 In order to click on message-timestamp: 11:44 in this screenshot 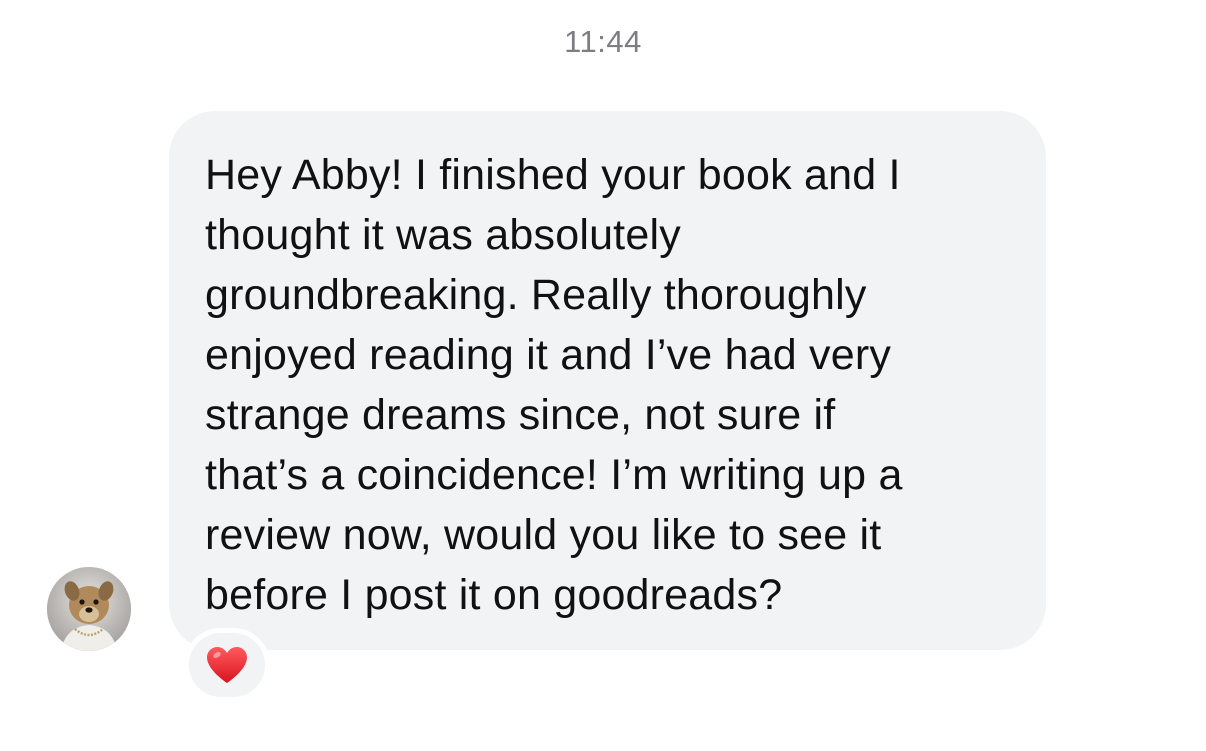, I will do `click(603, 41)`.